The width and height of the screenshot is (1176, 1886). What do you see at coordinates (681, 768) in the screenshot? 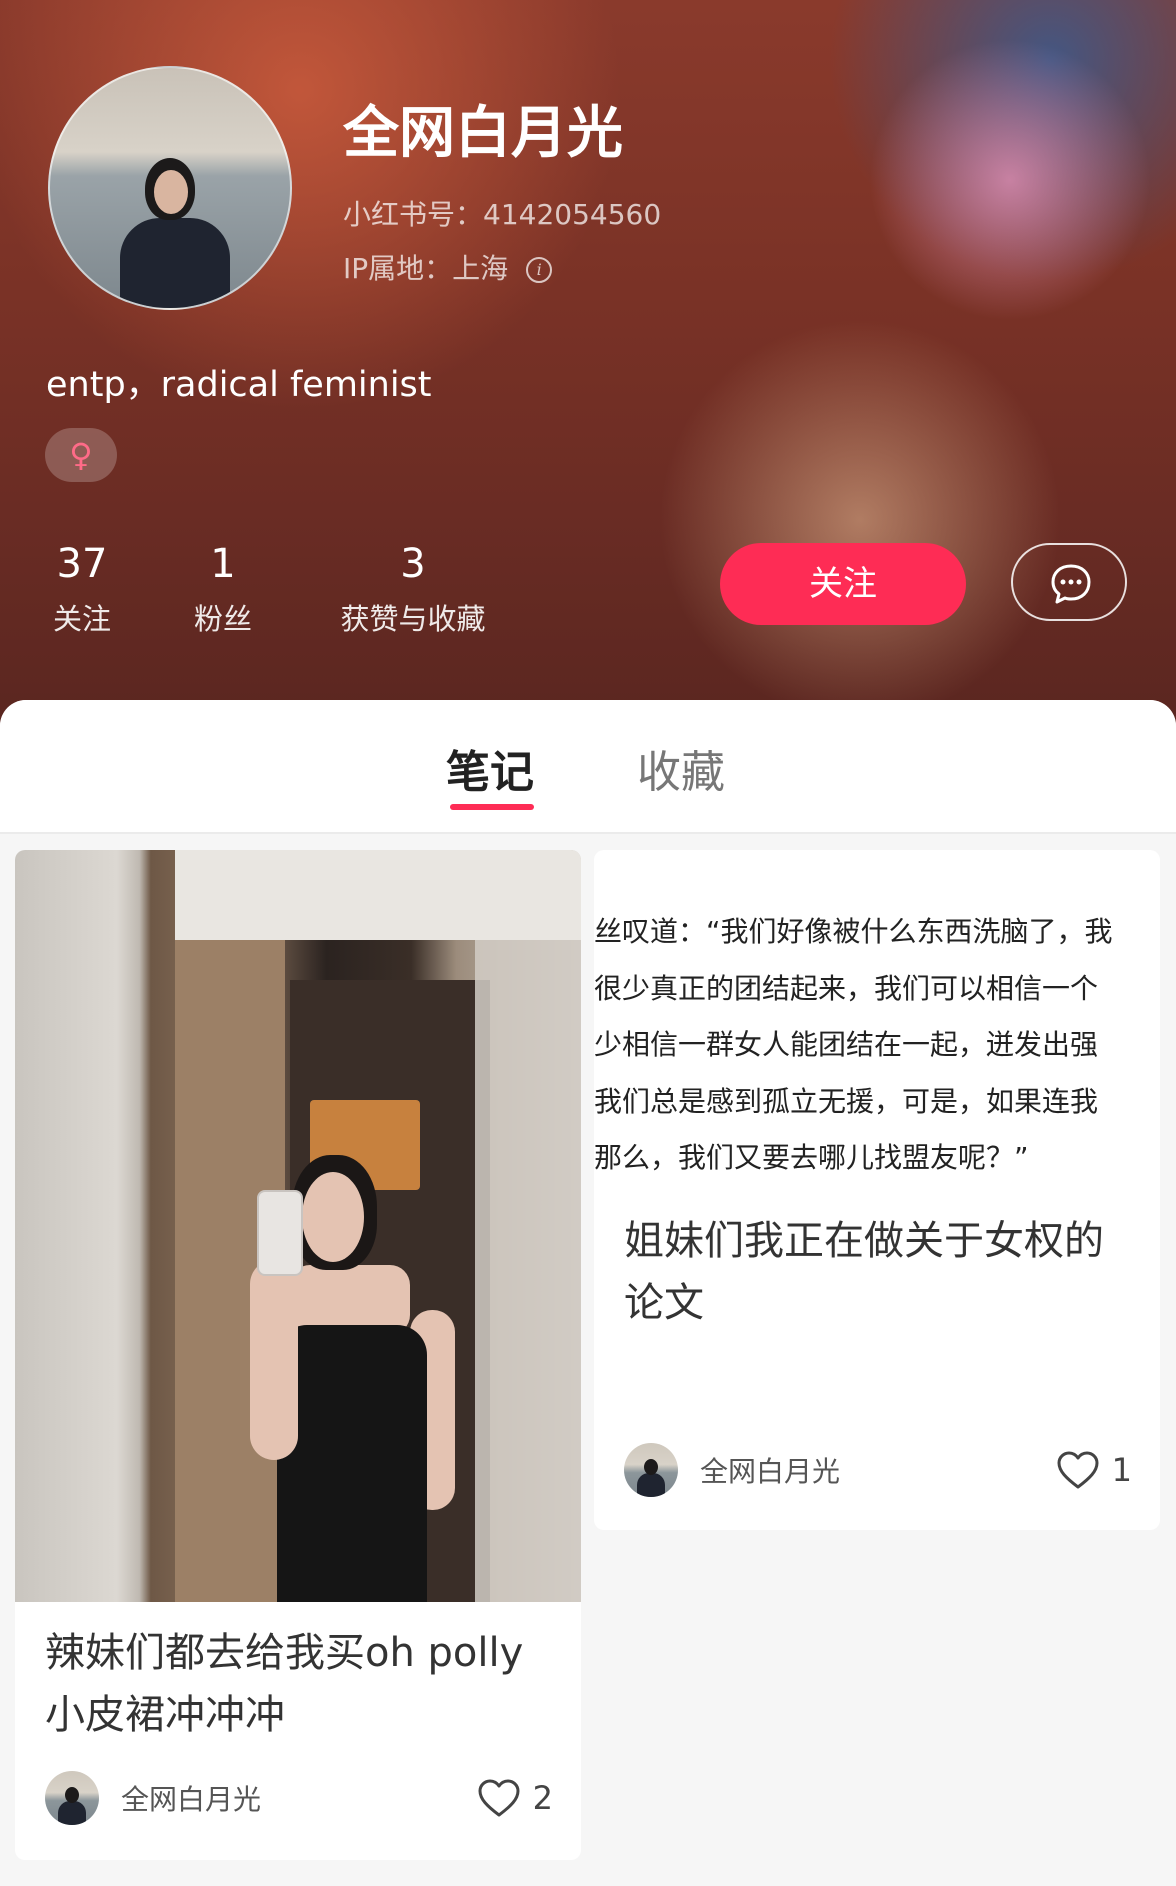
I see `tab-collections: 收藏` at bounding box center [681, 768].